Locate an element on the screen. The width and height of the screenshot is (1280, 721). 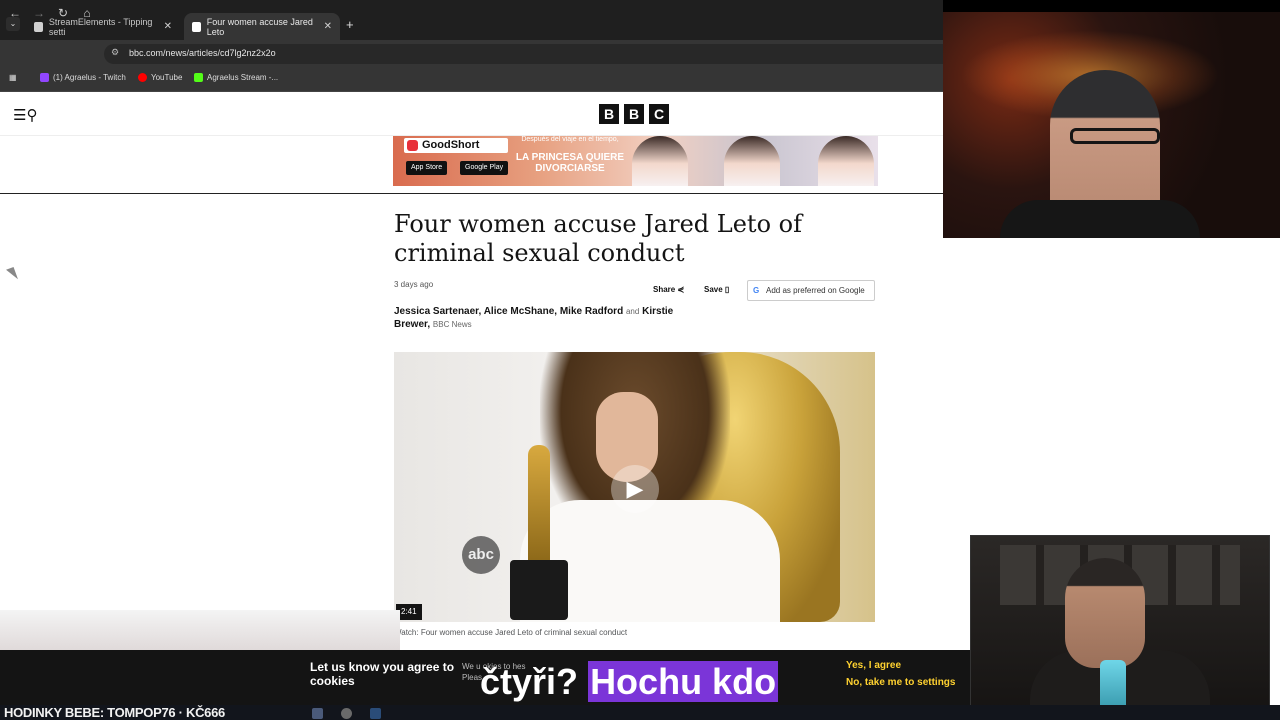
bookmark-icon: ▯ is located at coordinates (727, 289).